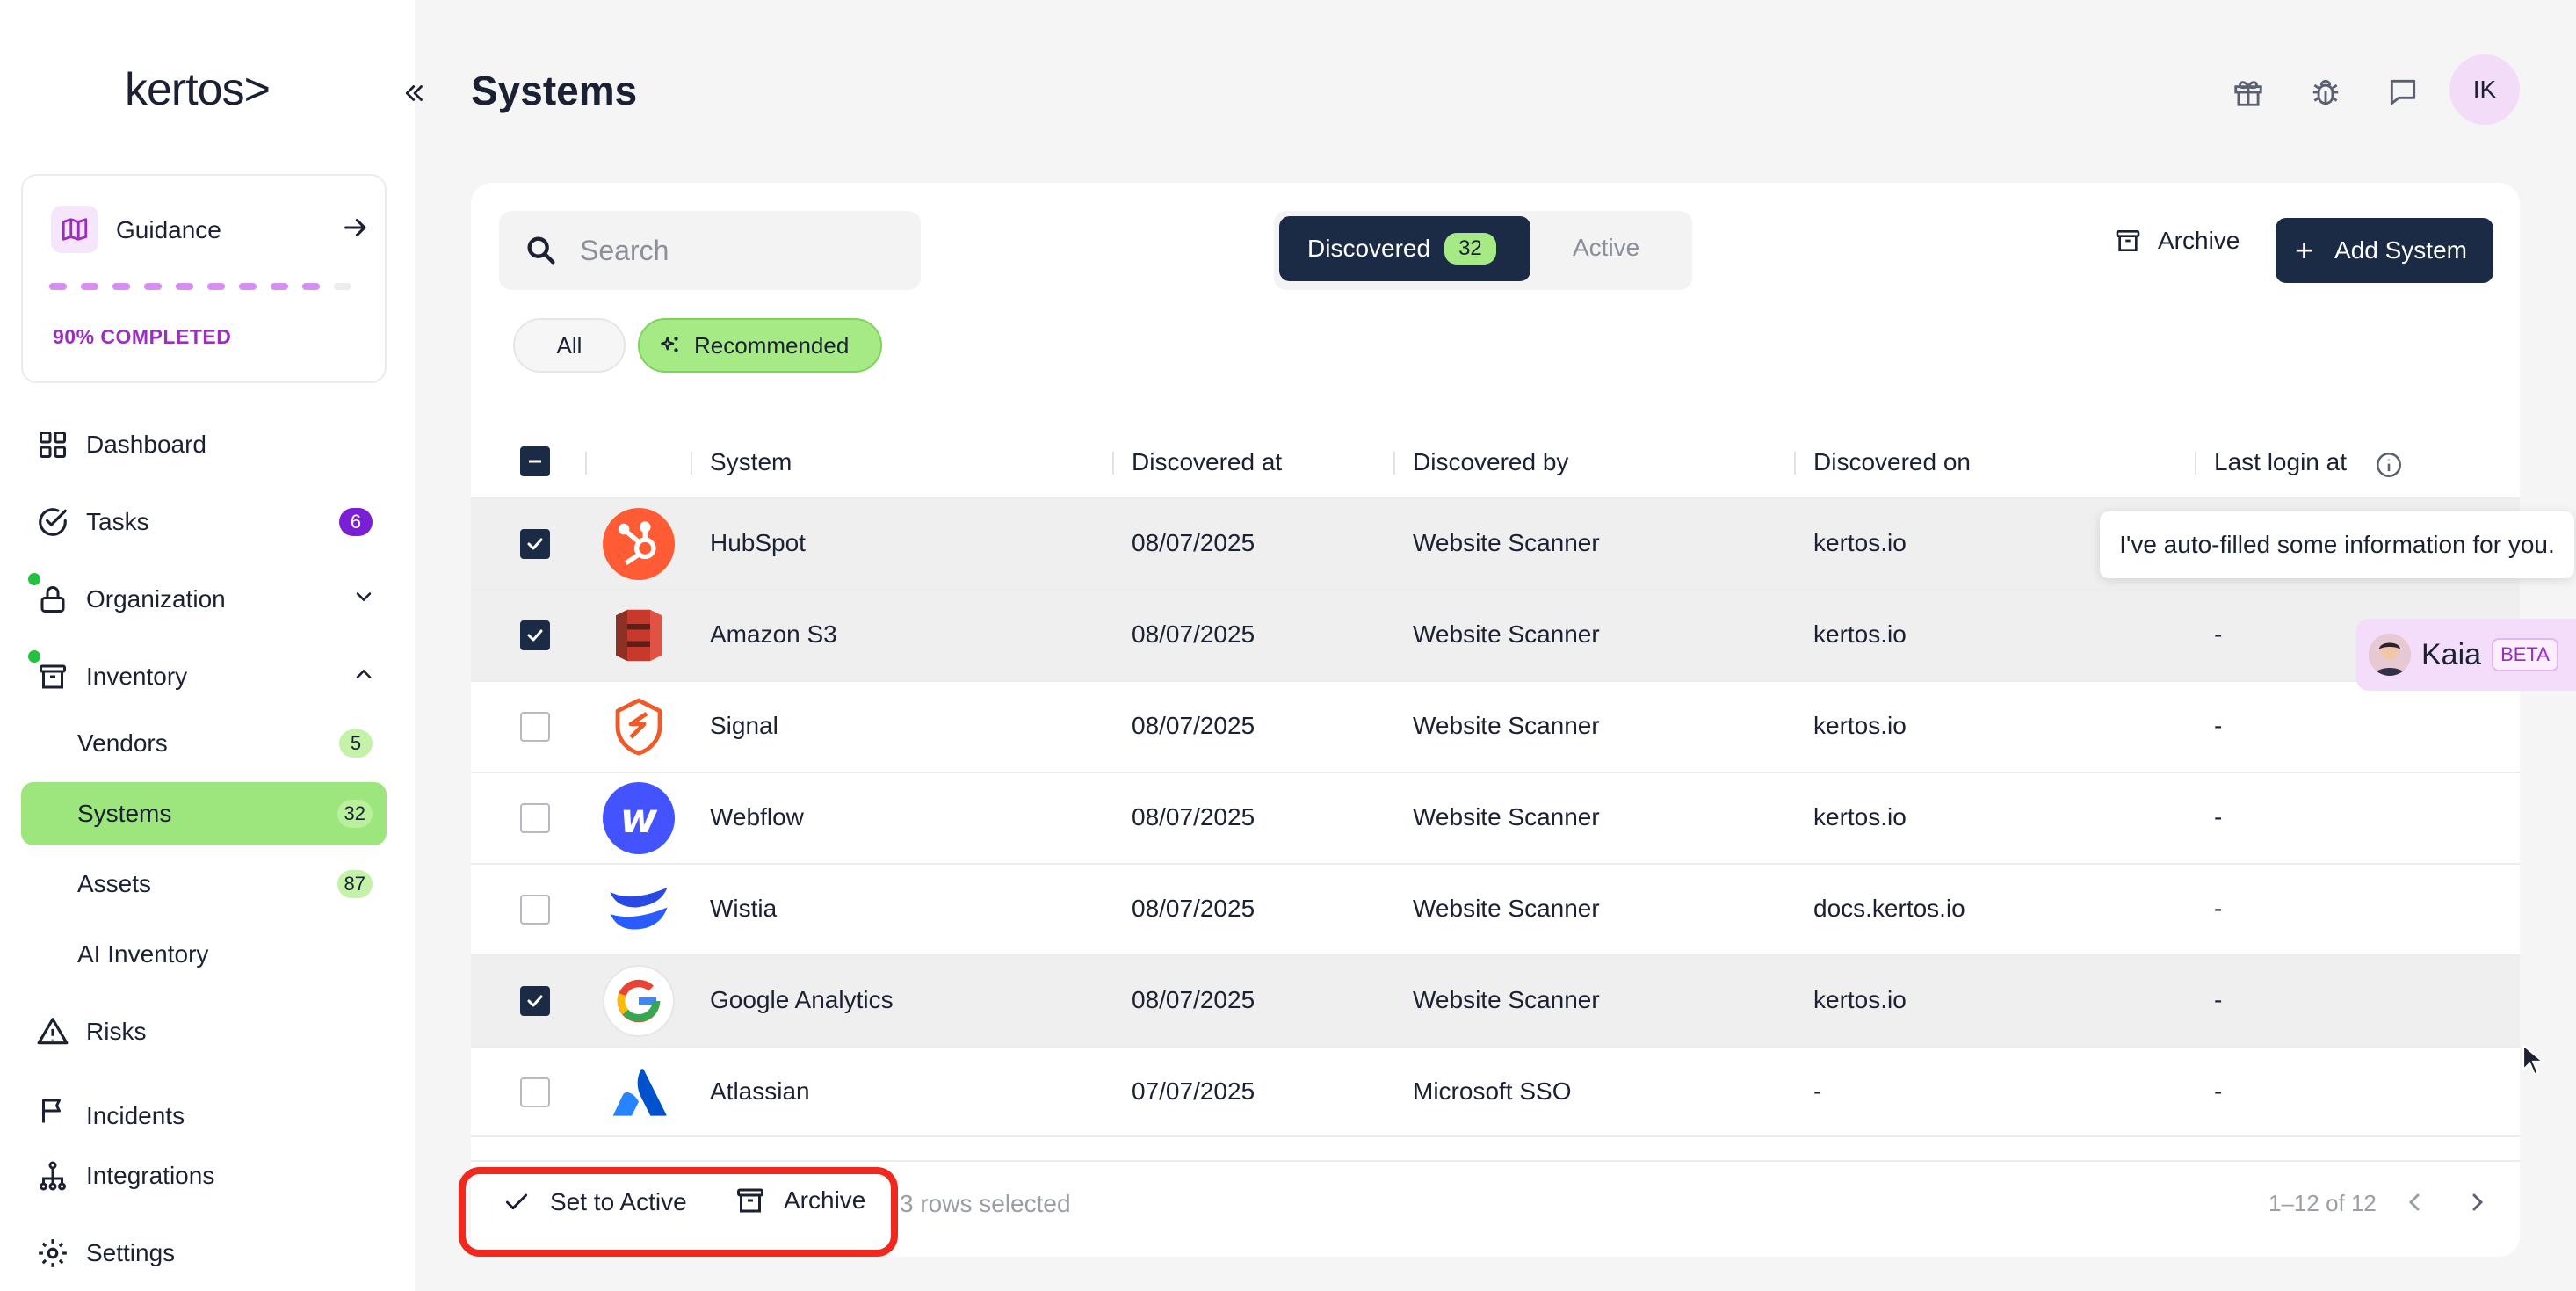  What do you see at coordinates (1606, 248) in the screenshot?
I see `tab-active: Active` at bounding box center [1606, 248].